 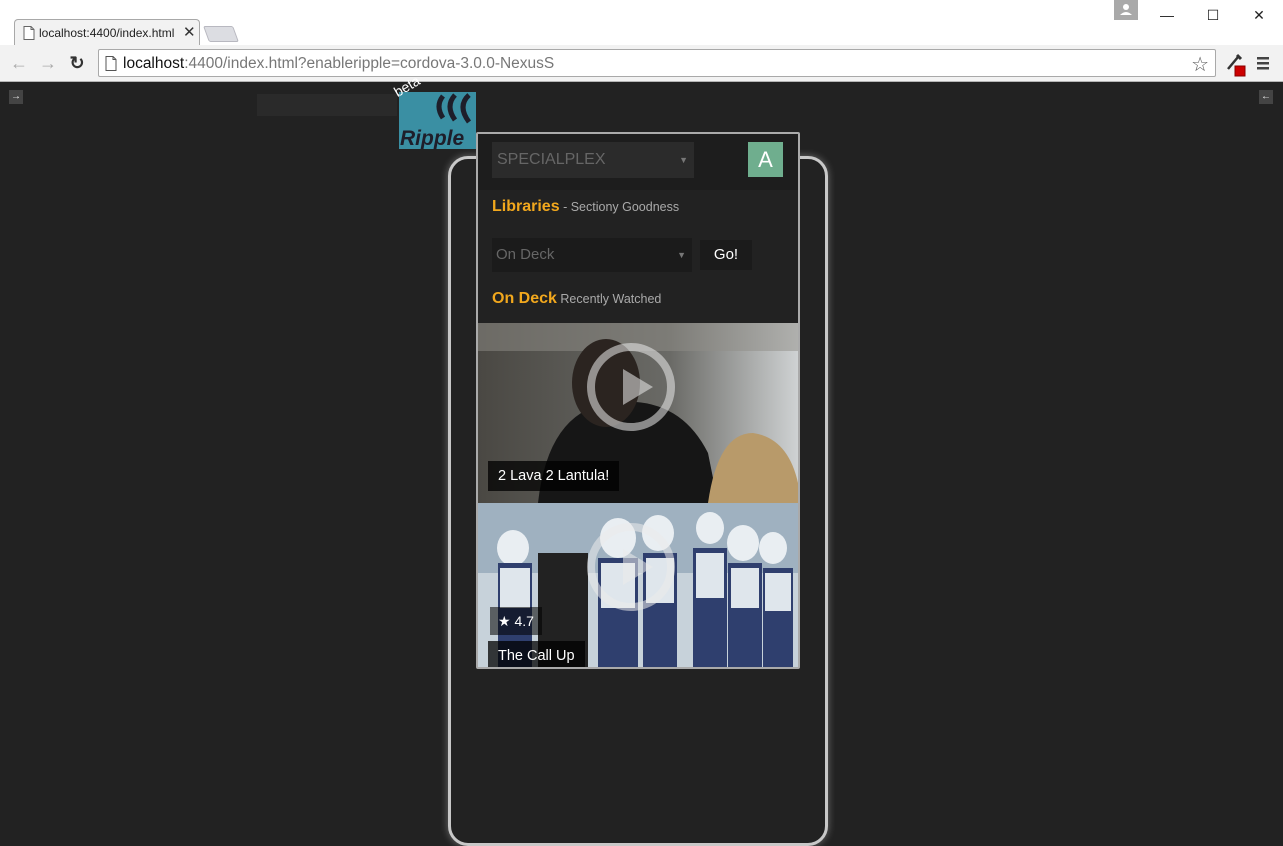 What do you see at coordinates (154, 63) in the screenshot?
I see `url-host: localhost` at bounding box center [154, 63].